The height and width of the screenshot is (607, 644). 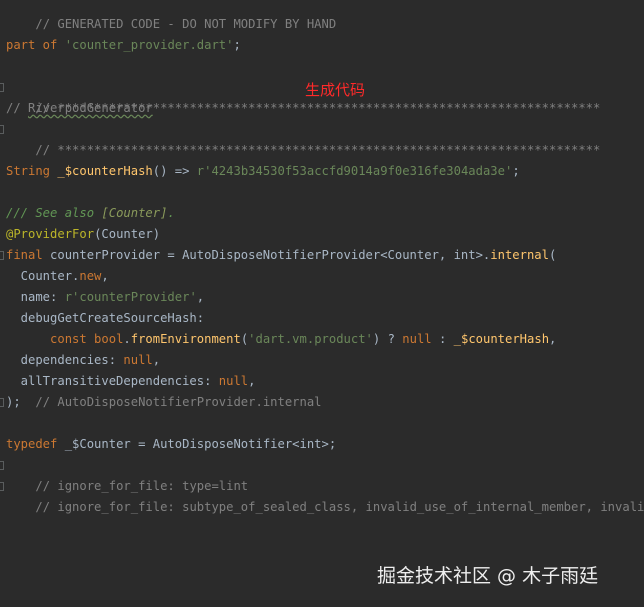 I want to click on riverpod-generator-comment: RiverpodGenerator, so click(x=90, y=108).